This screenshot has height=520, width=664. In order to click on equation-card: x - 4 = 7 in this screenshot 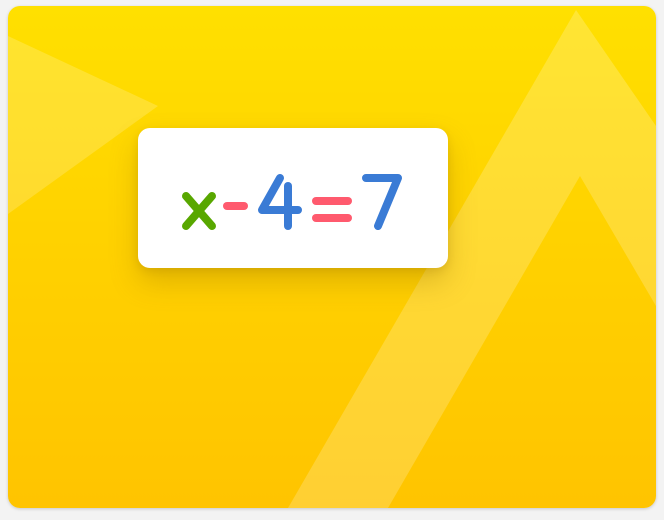, I will do `click(293, 198)`.